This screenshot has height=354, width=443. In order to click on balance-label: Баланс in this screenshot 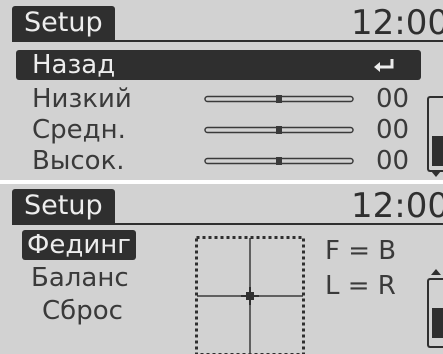, I will do `click(80, 278)`.